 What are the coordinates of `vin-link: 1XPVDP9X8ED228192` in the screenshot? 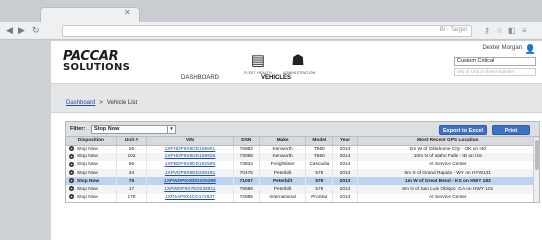 It's located at (190, 173).